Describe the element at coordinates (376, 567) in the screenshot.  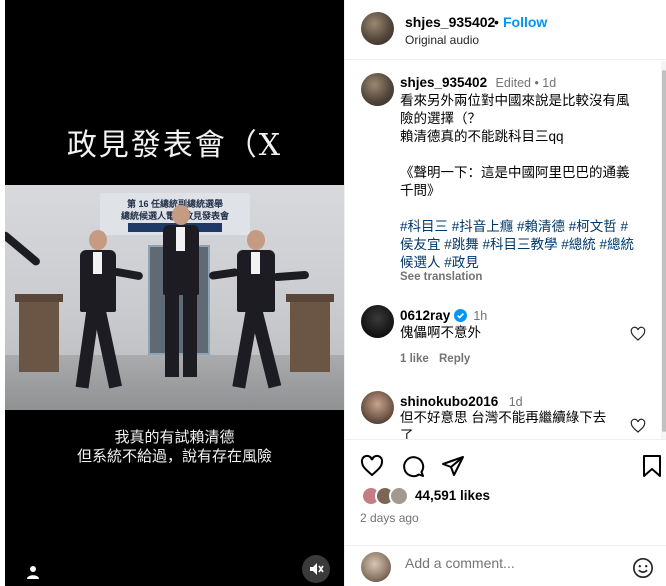
I see `current-user-avatar` at that location.